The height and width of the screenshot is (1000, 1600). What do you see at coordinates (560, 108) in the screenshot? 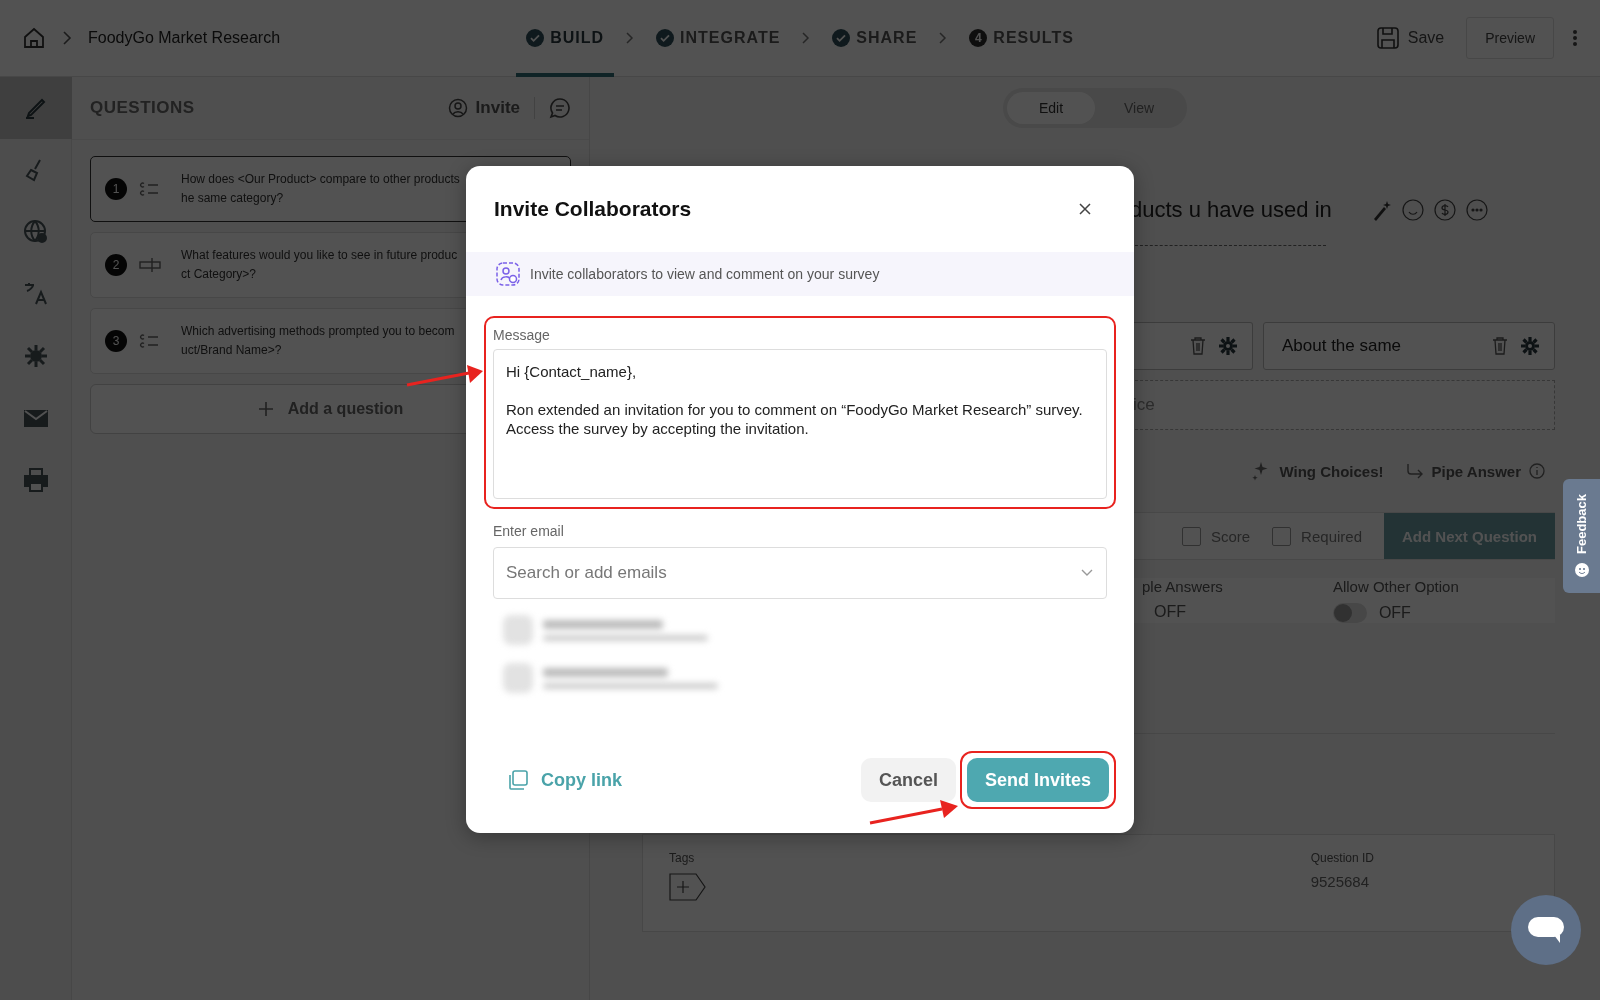
I see `comment-icon` at bounding box center [560, 108].